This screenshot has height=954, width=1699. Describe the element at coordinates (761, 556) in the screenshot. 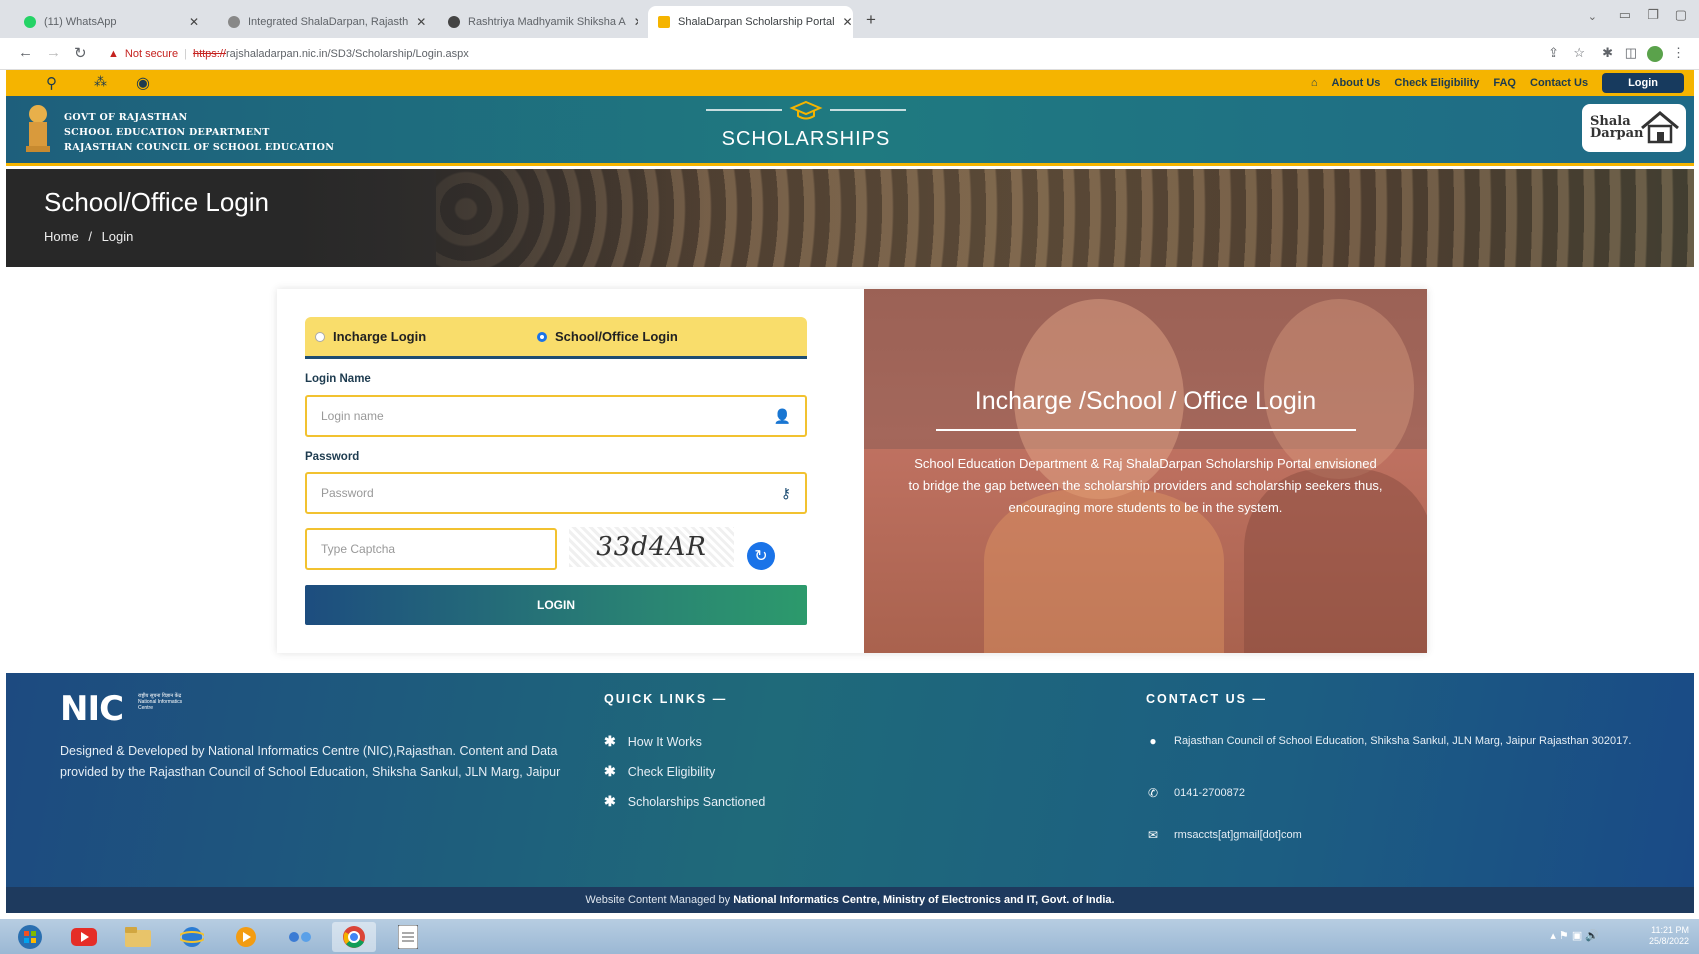

I see `refresh-captcha-icon: ↻` at that location.